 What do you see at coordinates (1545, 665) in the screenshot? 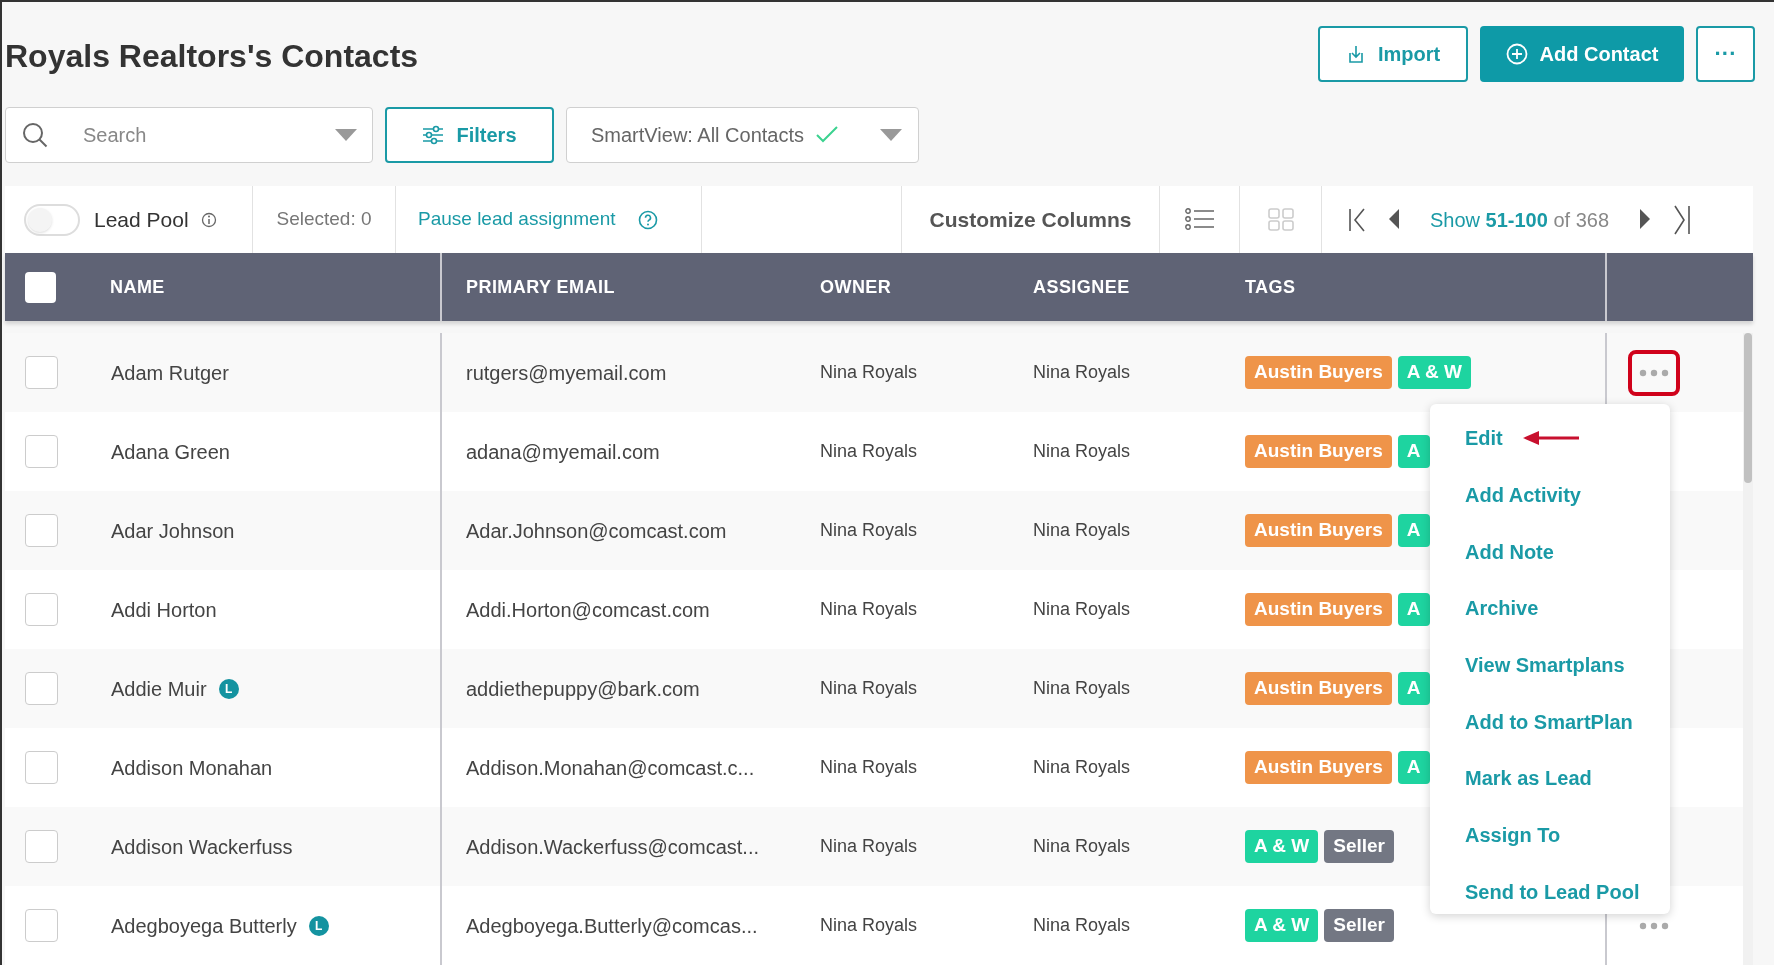
I see `menu-item: View Smartplans` at bounding box center [1545, 665].